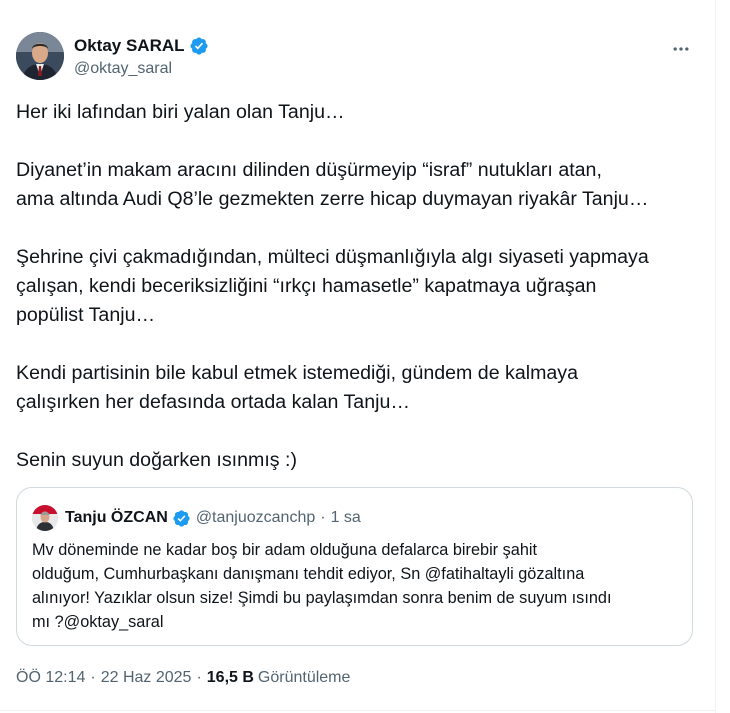  Describe the element at coordinates (230, 677) in the screenshot. I see `views-count: 16,5 B` at that location.